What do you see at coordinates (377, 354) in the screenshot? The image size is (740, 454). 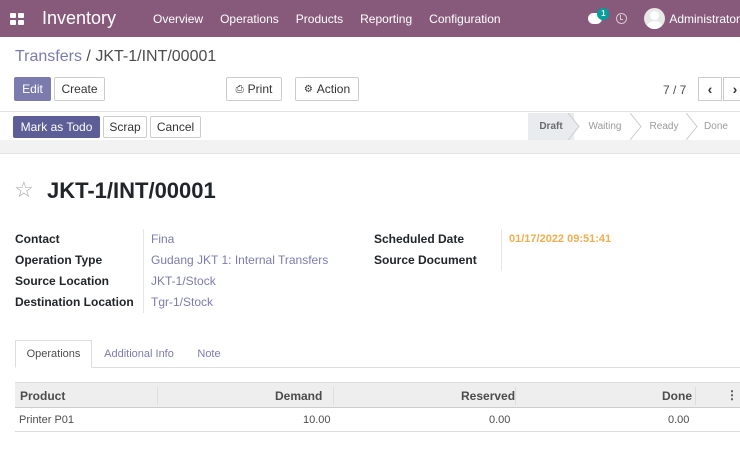 I see `notebook-tabs: Operations Additional Info Note` at bounding box center [377, 354].